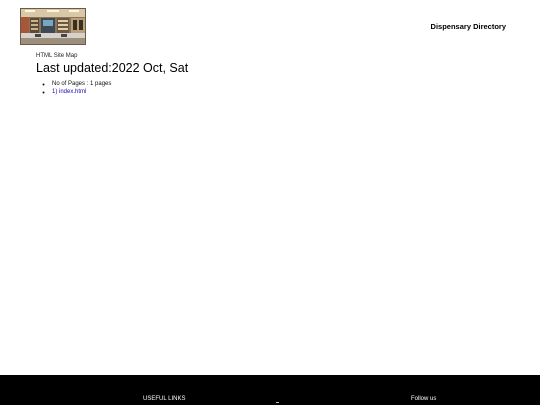  I want to click on follow-us-heading: Follow us, so click(424, 399).